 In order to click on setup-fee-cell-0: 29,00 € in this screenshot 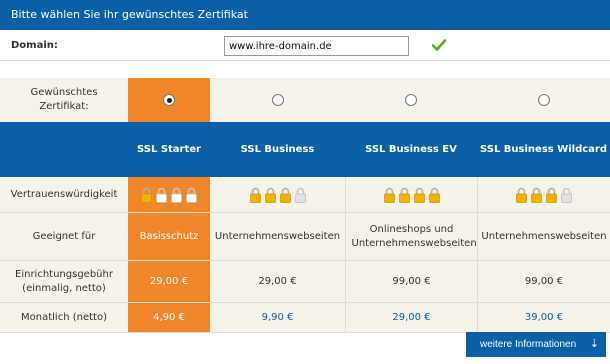, I will do `click(169, 281)`.